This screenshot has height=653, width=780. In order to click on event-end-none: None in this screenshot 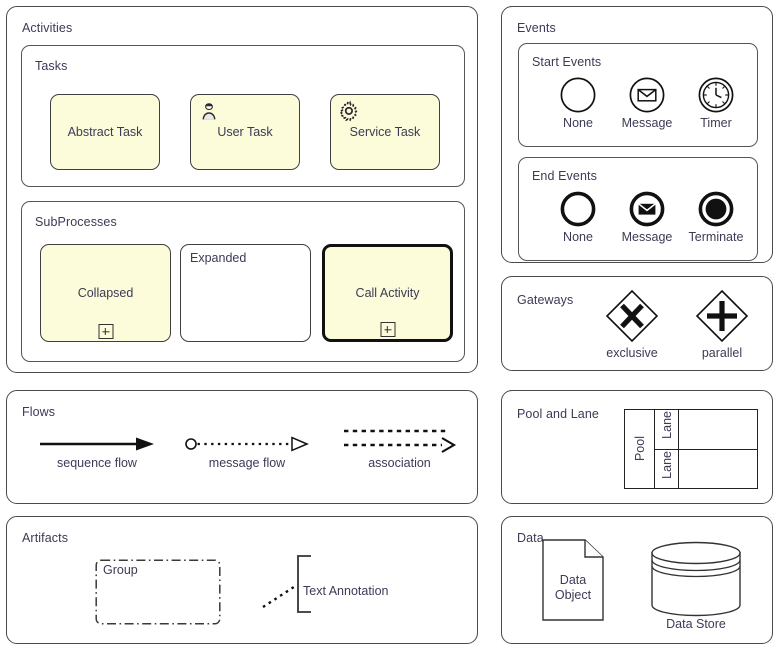, I will do `click(578, 217)`.